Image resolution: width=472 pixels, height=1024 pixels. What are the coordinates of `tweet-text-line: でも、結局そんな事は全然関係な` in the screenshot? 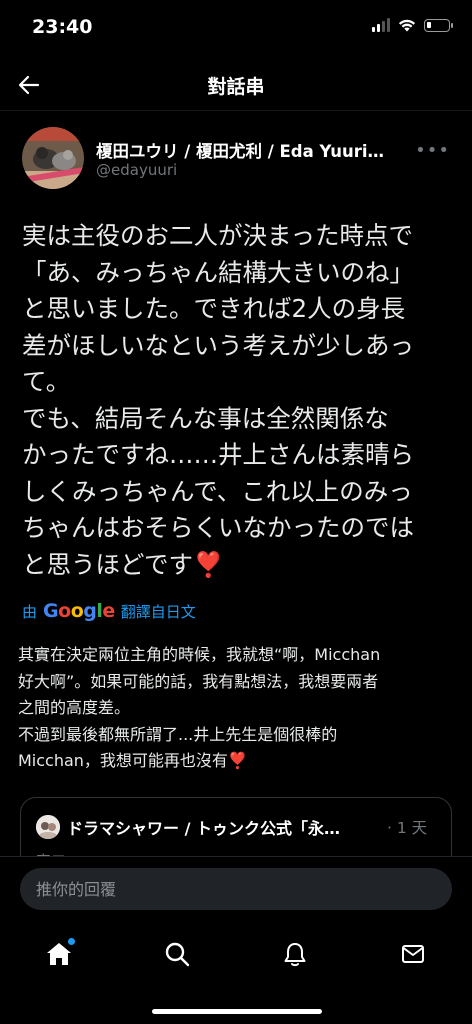 It's located at (205, 418).